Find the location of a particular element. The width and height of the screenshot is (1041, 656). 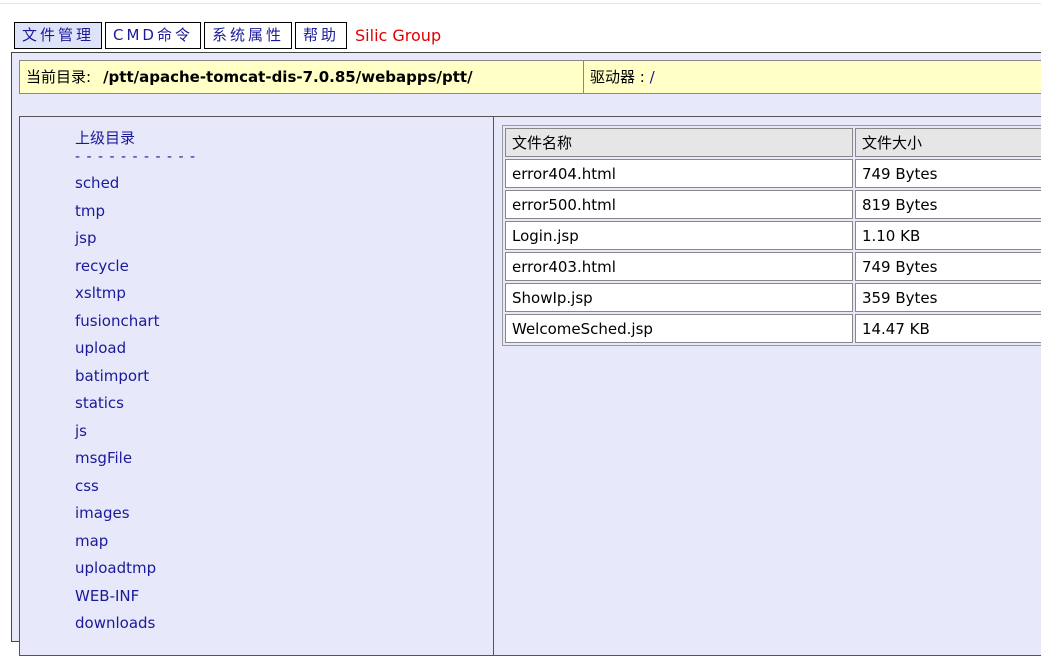

directory-link-map: map is located at coordinates (135, 545).